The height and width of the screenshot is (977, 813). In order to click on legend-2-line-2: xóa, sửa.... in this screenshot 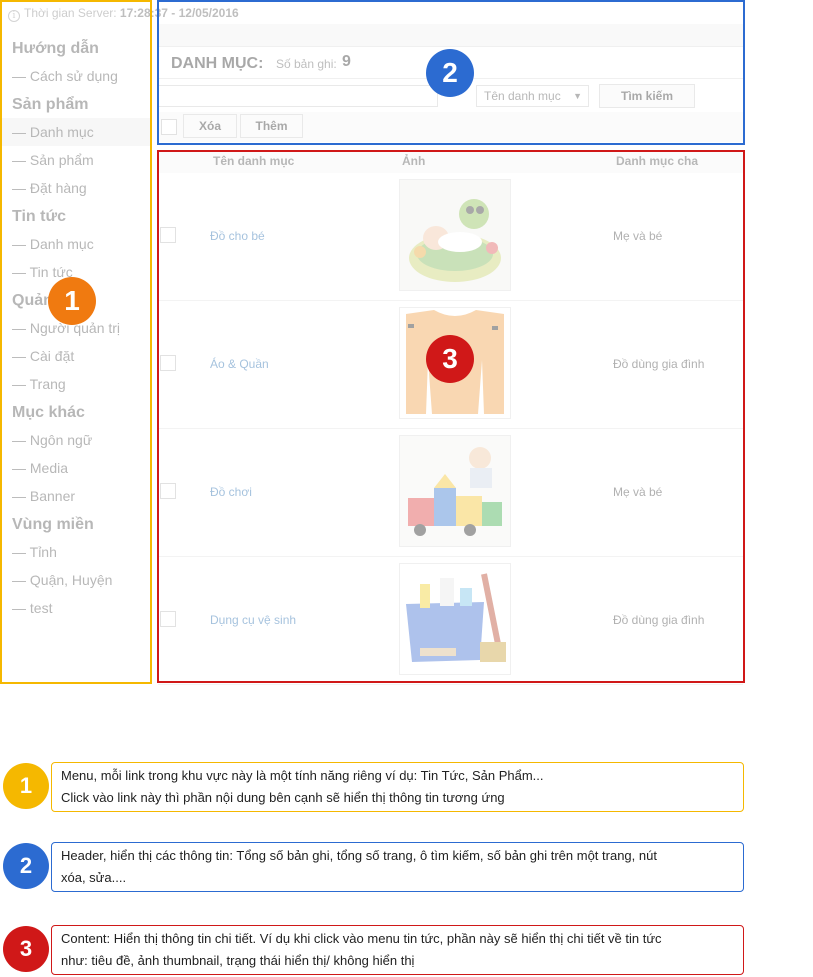, I will do `click(94, 877)`.